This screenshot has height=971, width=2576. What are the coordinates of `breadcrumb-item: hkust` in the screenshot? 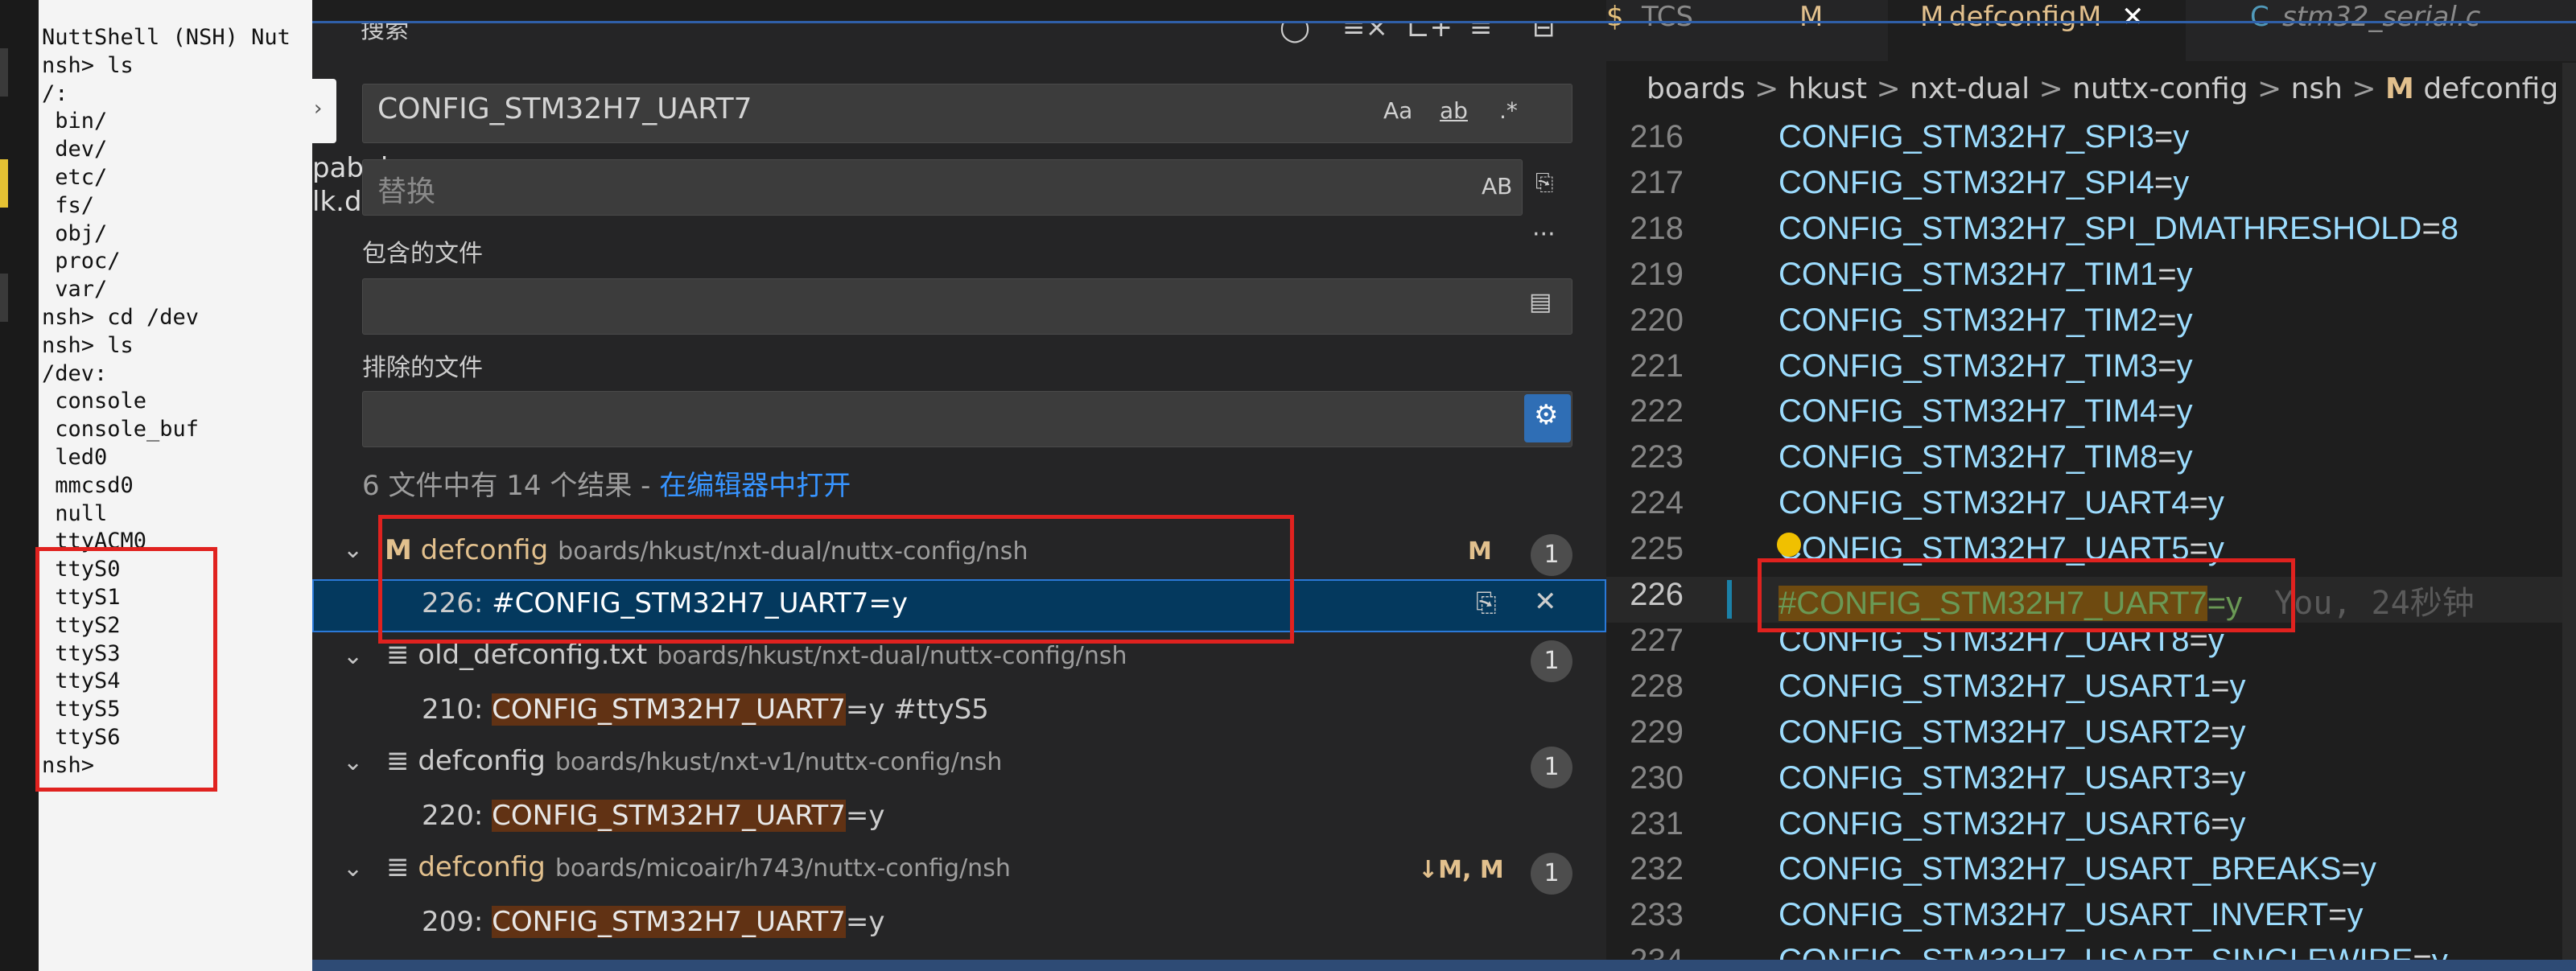 It's located at (1827, 88).